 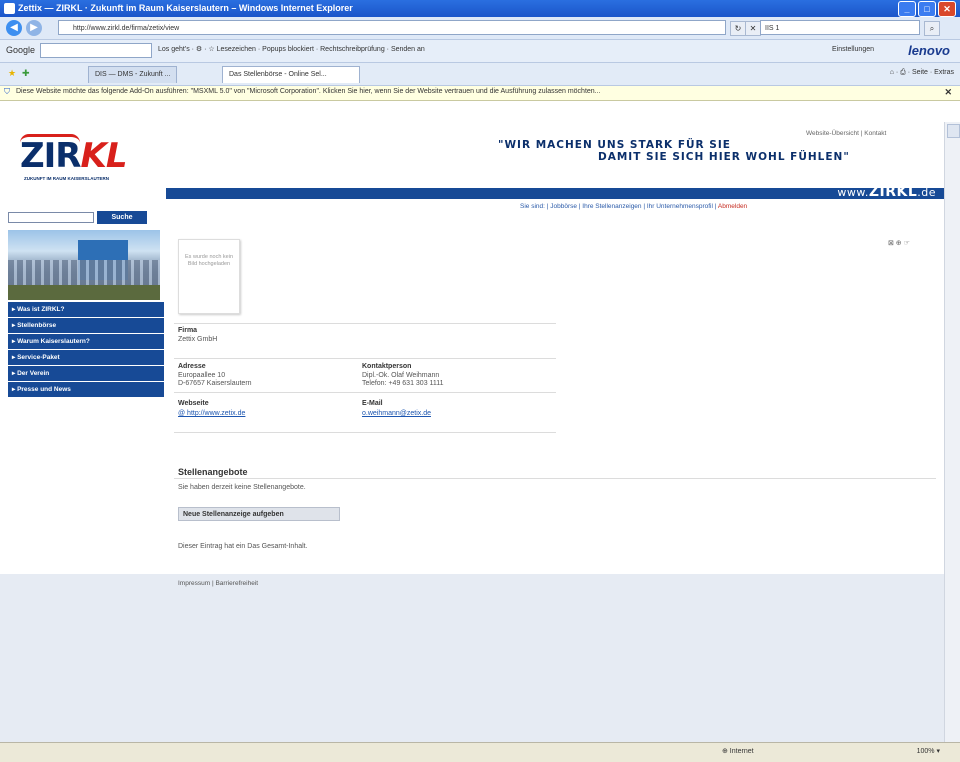 I want to click on firma-value: Zettix GmbH, so click(x=198, y=339).